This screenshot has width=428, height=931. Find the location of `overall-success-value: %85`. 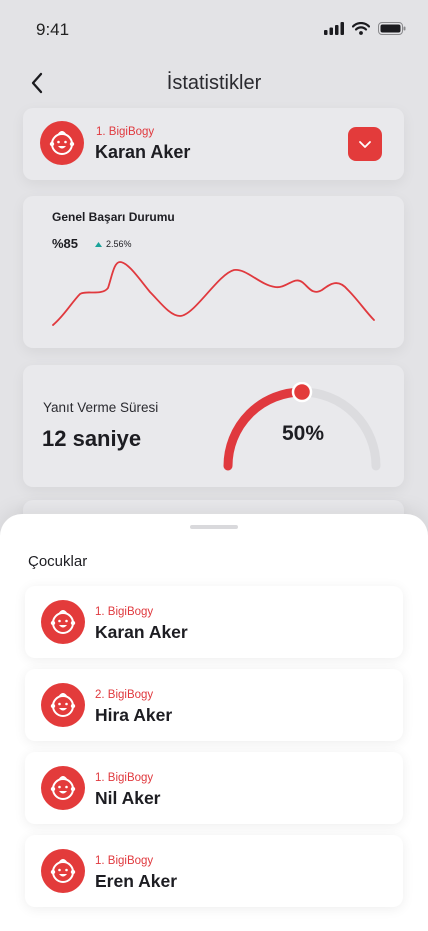

overall-success-value: %85 is located at coordinates (65, 243).